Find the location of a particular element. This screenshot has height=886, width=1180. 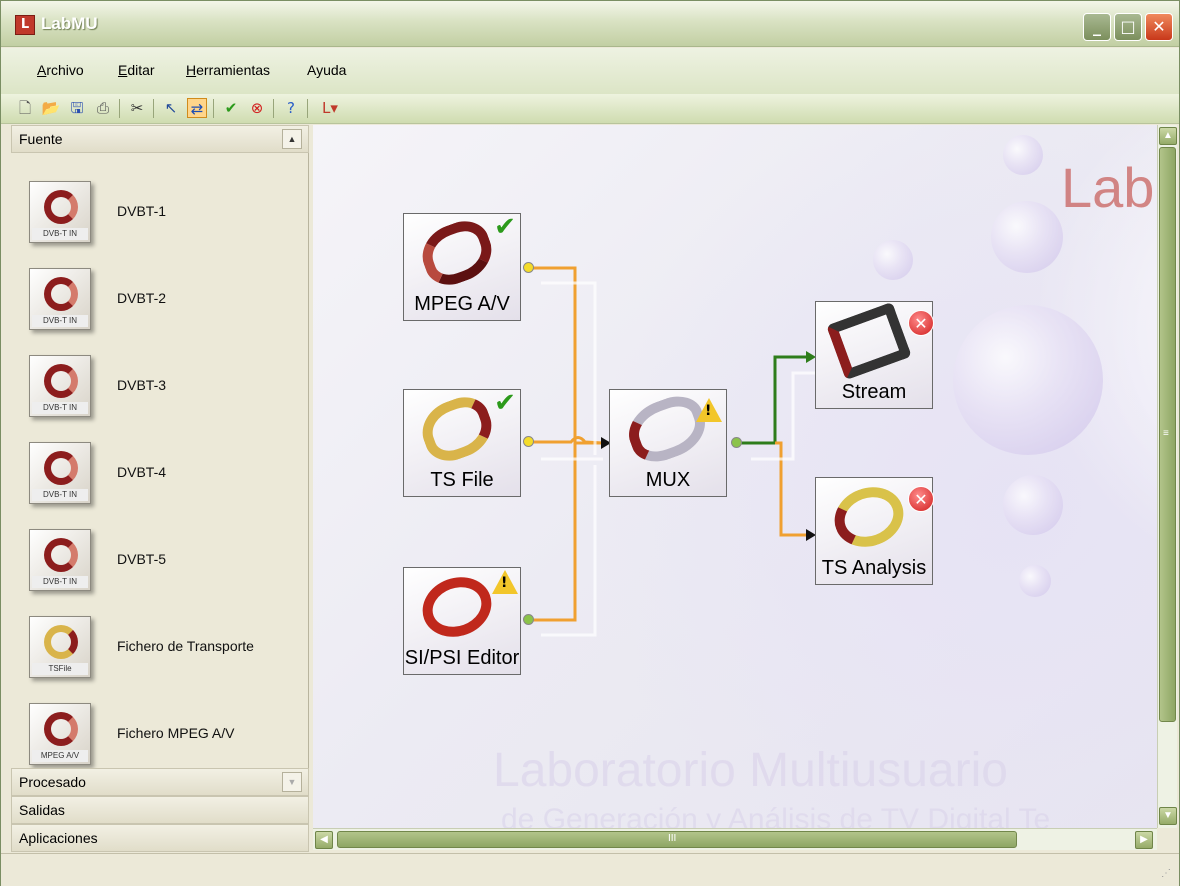

node-mpeg-av: ✔ MPEG A/V is located at coordinates (462, 267).